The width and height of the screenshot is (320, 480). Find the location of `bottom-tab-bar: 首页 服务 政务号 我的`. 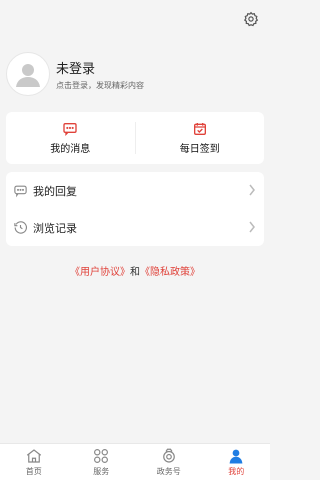

bottom-tab-bar: 首页 服务 政务号 我的 is located at coordinates (135, 461).